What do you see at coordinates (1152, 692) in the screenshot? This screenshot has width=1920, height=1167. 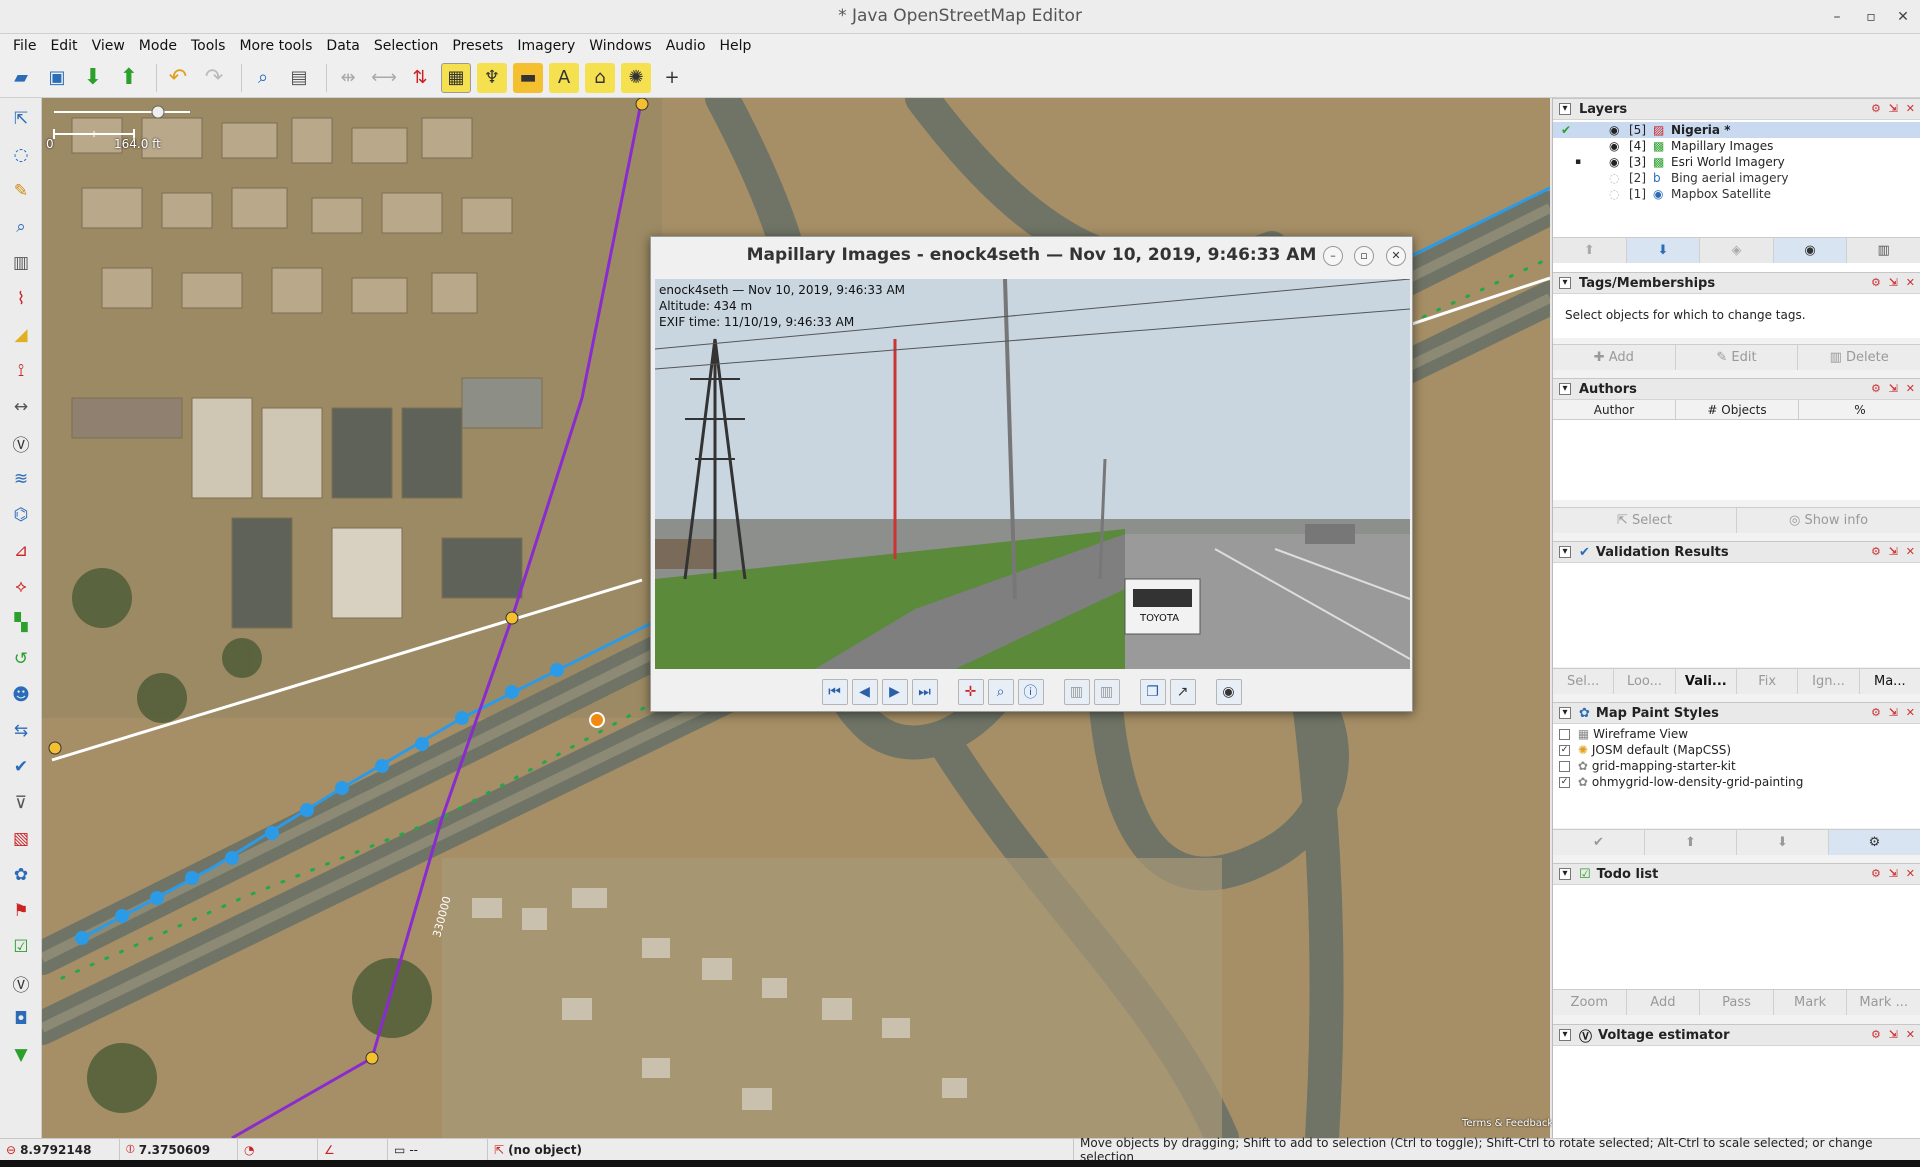 I see `copy-icon: ❐` at bounding box center [1152, 692].